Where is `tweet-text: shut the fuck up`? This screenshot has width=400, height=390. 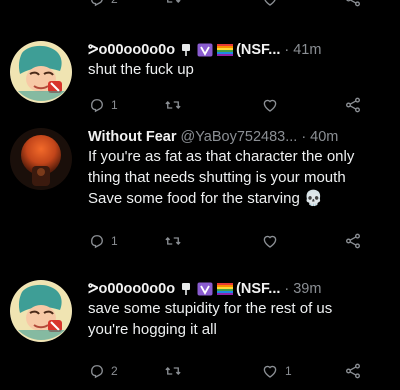
tweet-text: shut the fuck up is located at coordinates (244, 69).